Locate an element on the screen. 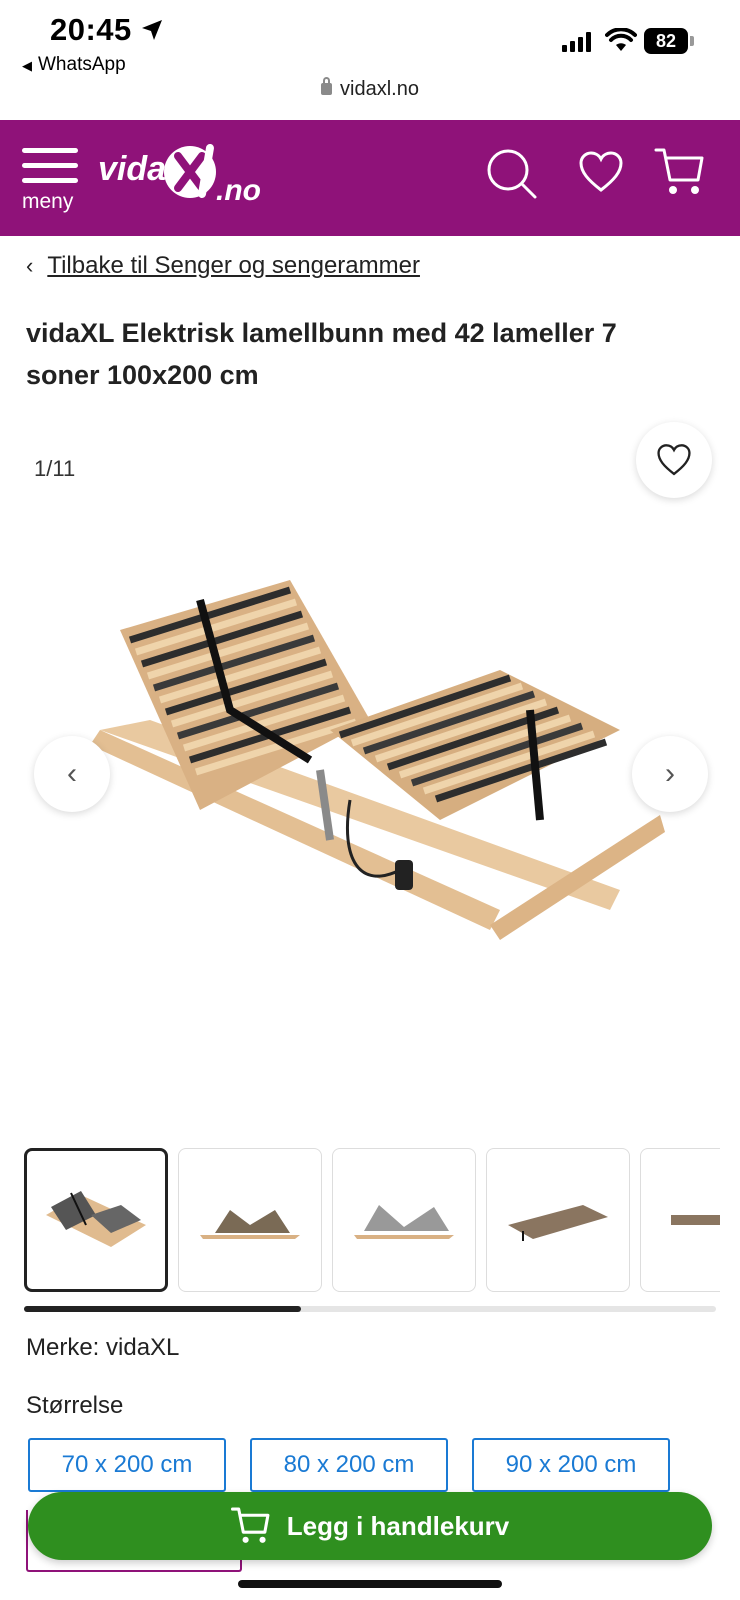  size-option: 90 x 200 cm is located at coordinates (571, 1465).